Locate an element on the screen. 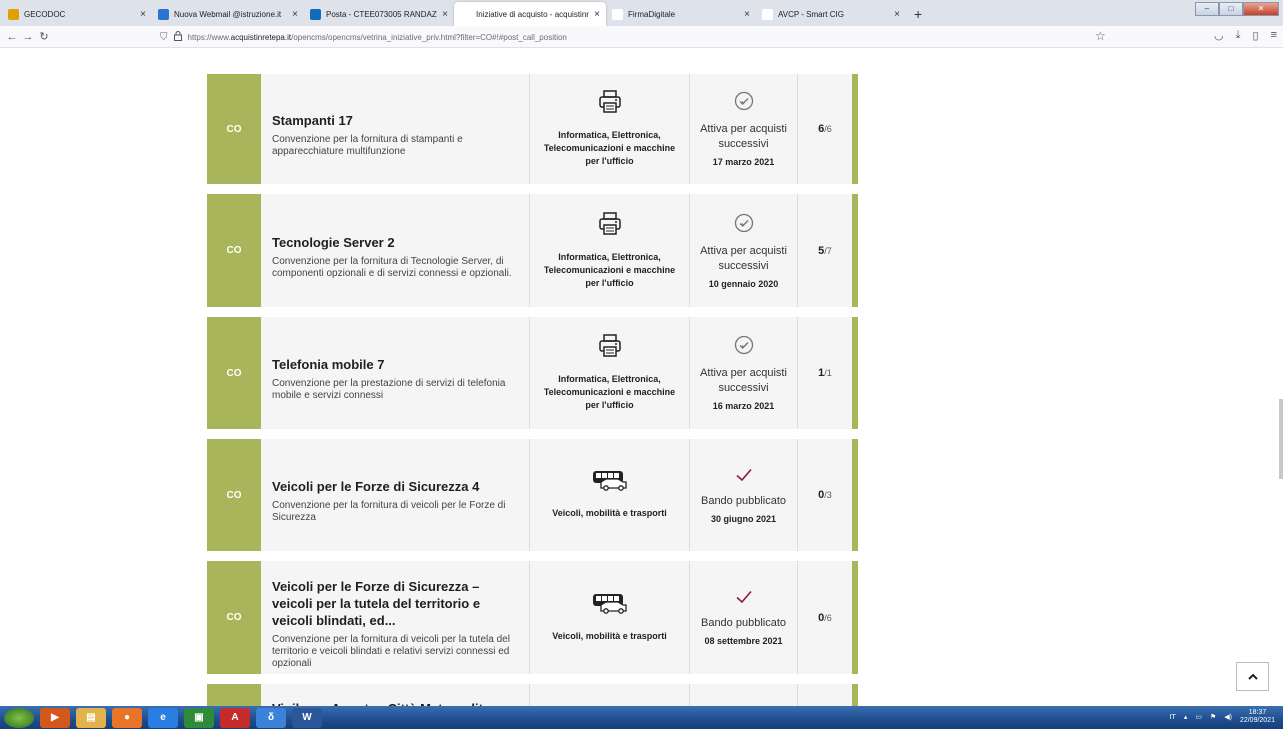  window-controls: – □ ✕ is located at coordinates (1237, 9).